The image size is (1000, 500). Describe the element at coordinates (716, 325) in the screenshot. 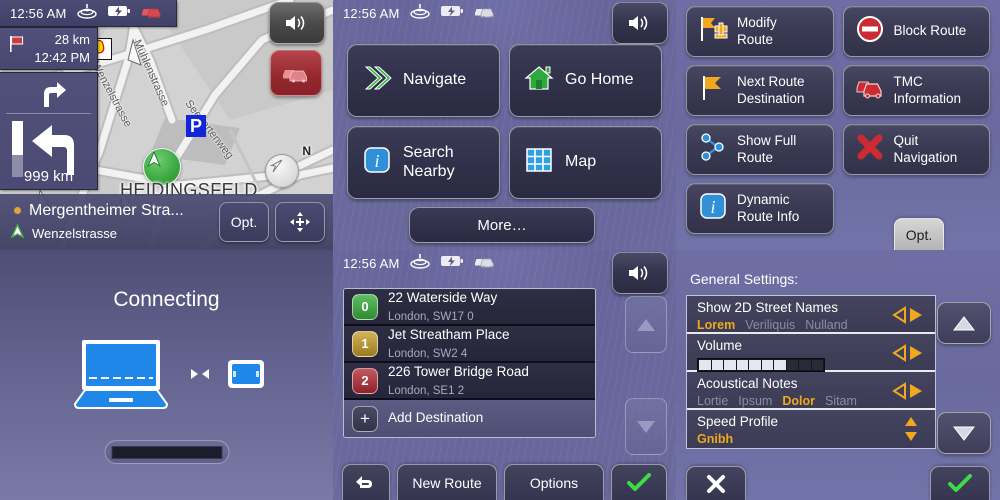

I see `setting-option: Lorem` at that location.